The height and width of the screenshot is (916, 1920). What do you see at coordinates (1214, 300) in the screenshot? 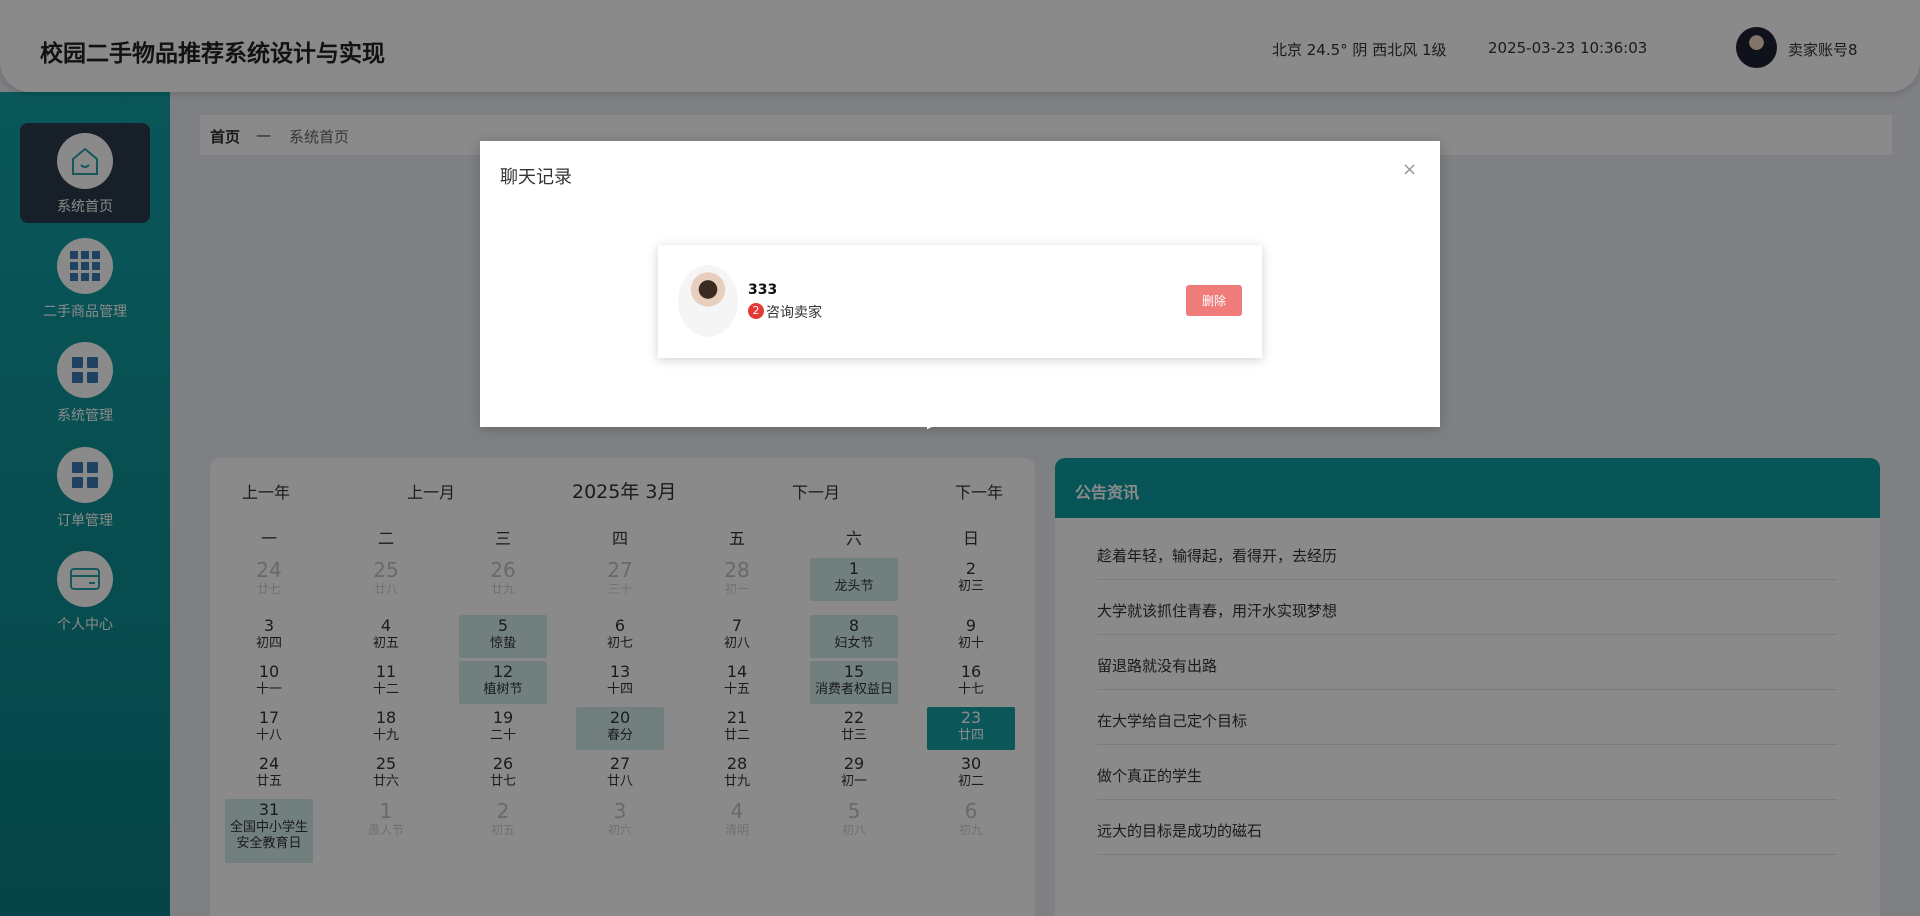
I see `delete-button: 删除` at bounding box center [1214, 300].